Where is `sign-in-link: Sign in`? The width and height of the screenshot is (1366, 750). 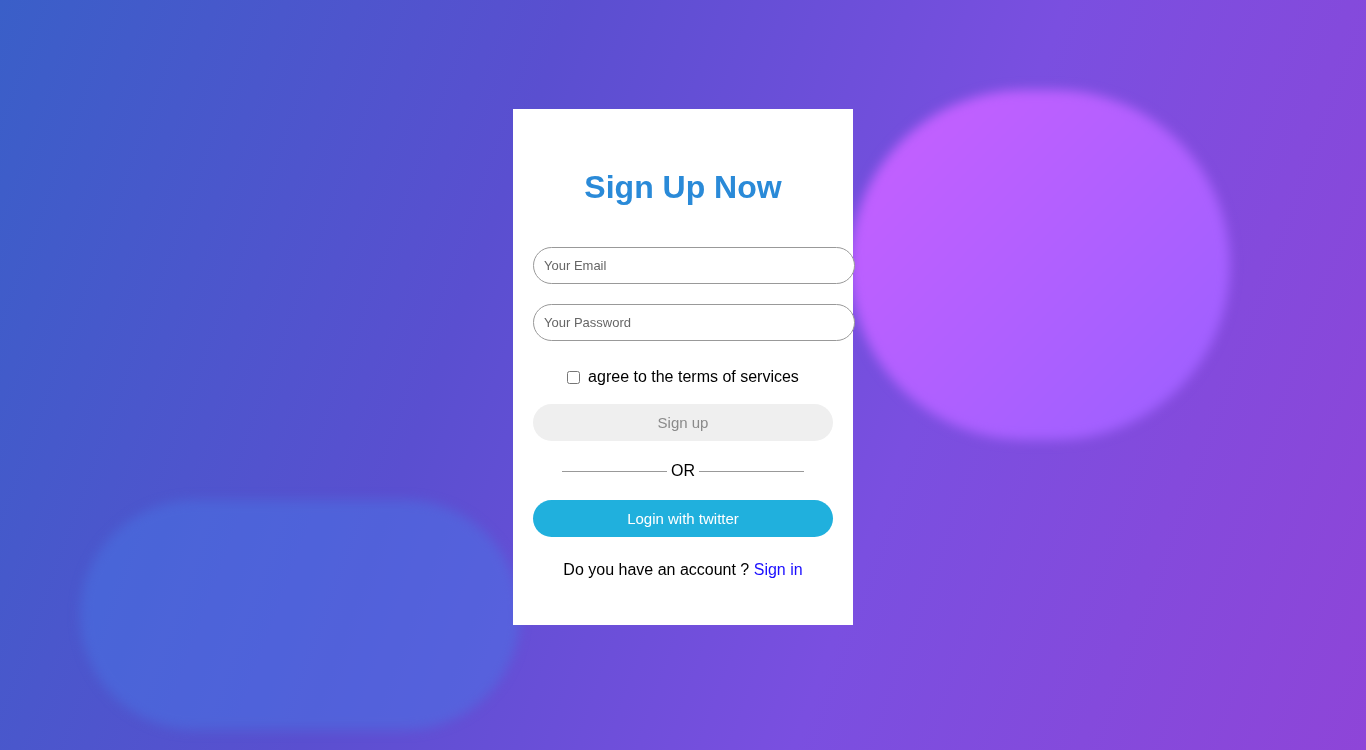
sign-in-link: Sign in is located at coordinates (778, 569).